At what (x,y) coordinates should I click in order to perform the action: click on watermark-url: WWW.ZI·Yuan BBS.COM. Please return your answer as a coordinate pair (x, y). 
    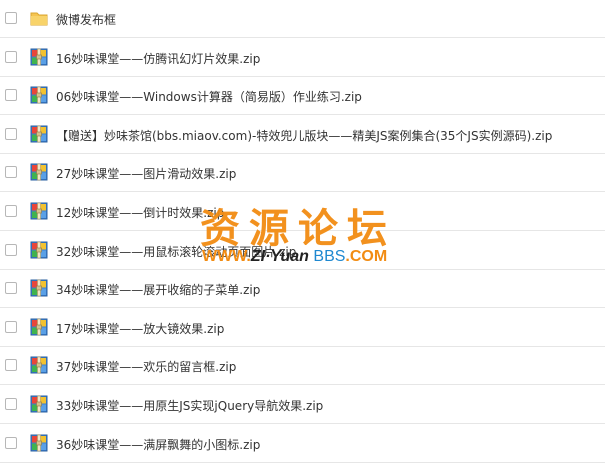
    Looking at the image, I should click on (294, 257).